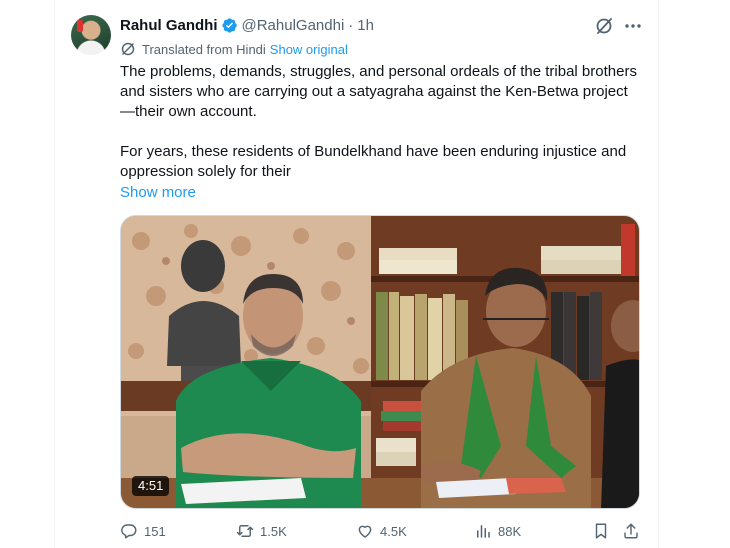  Describe the element at coordinates (658, 274) in the screenshot. I see `timeline-right-border` at that location.